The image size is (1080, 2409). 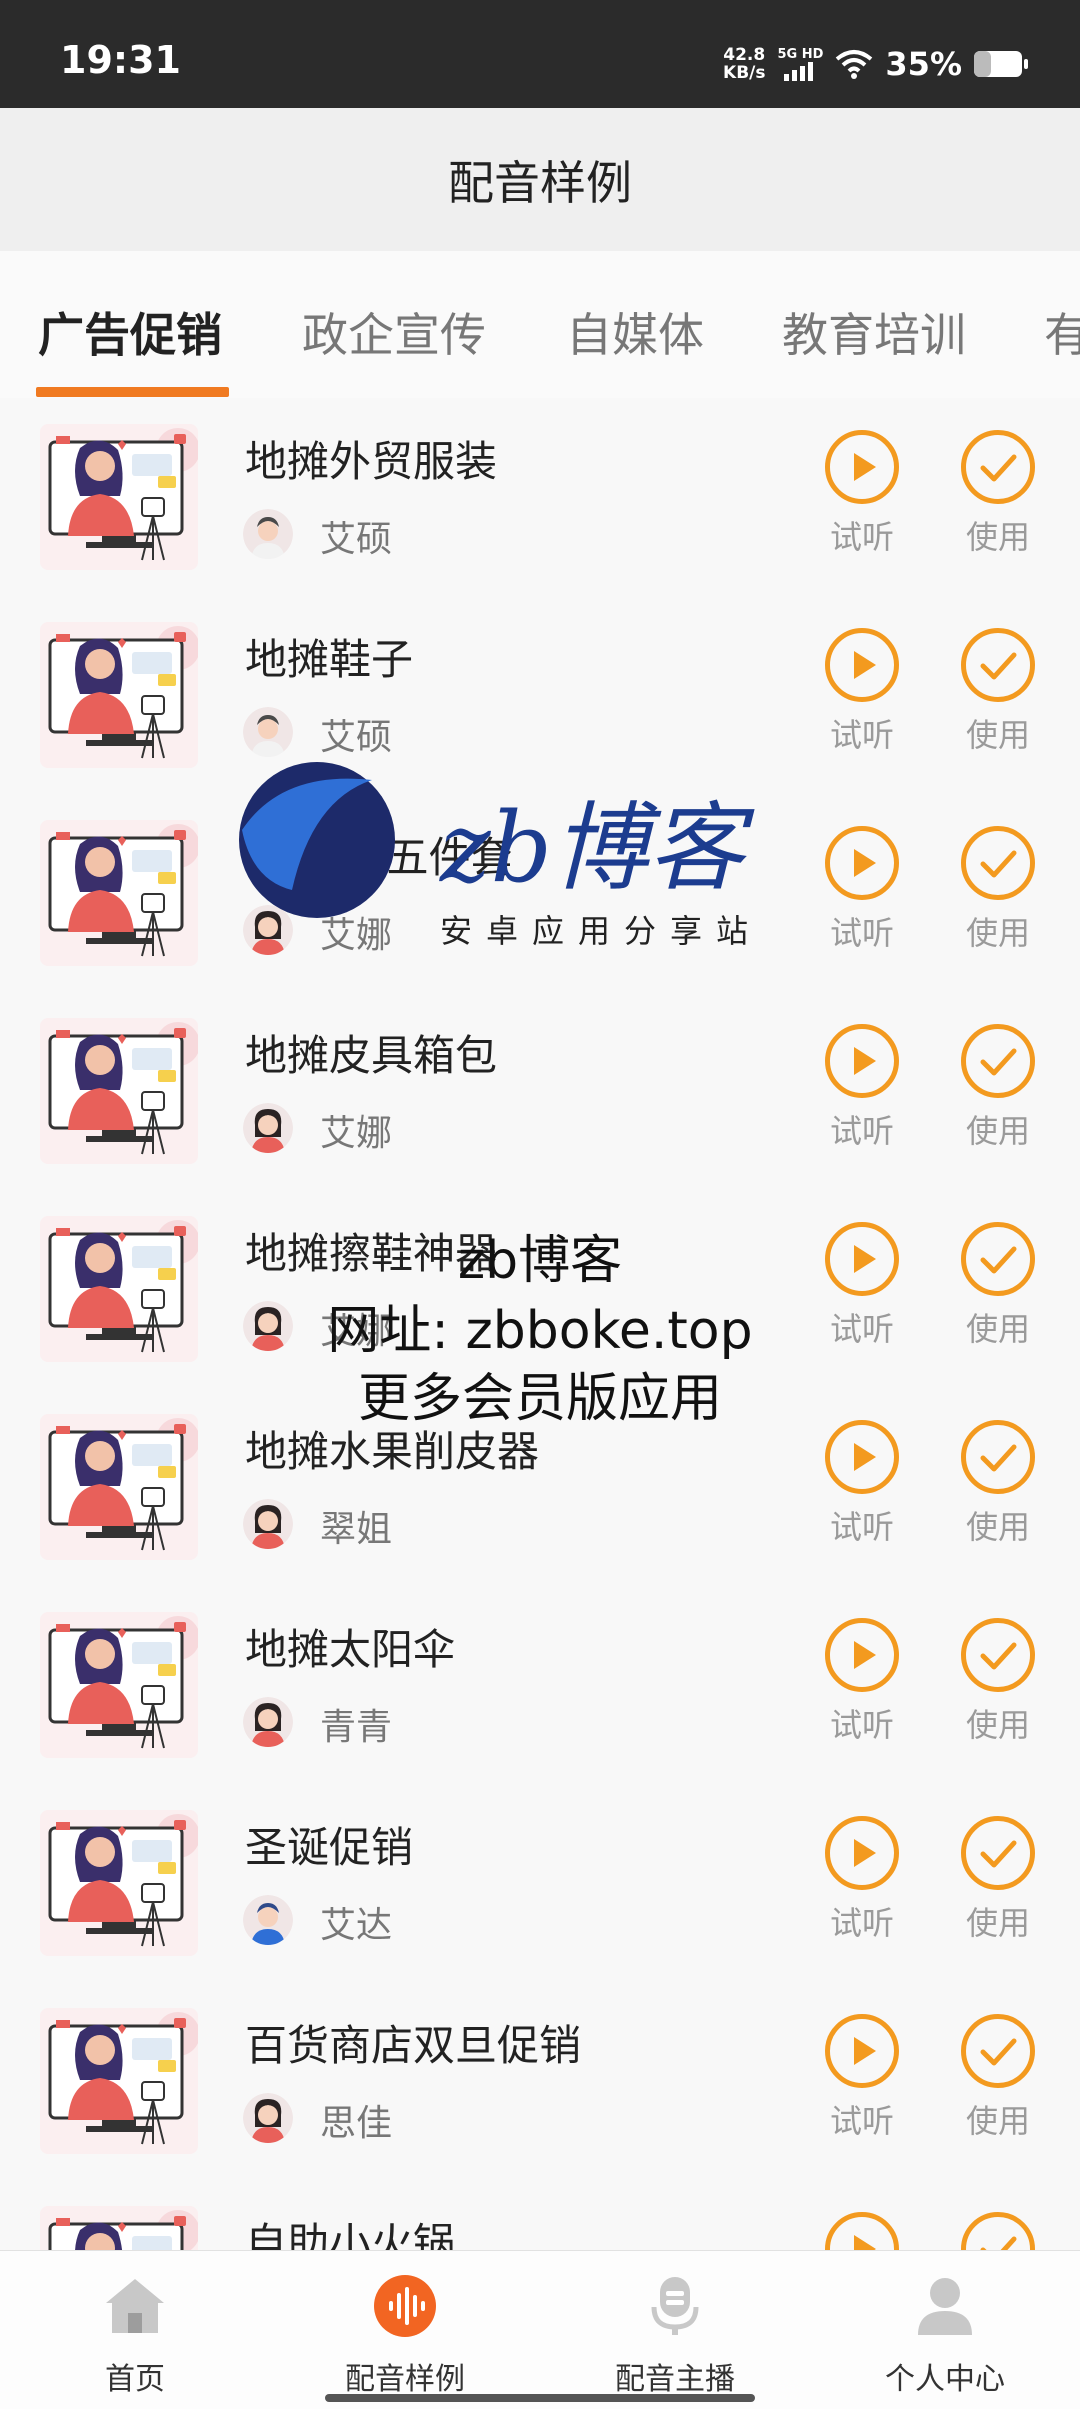 I want to click on list-item: 地摊XX五件套 艾娜 试听 使用, so click(x=540, y=893).